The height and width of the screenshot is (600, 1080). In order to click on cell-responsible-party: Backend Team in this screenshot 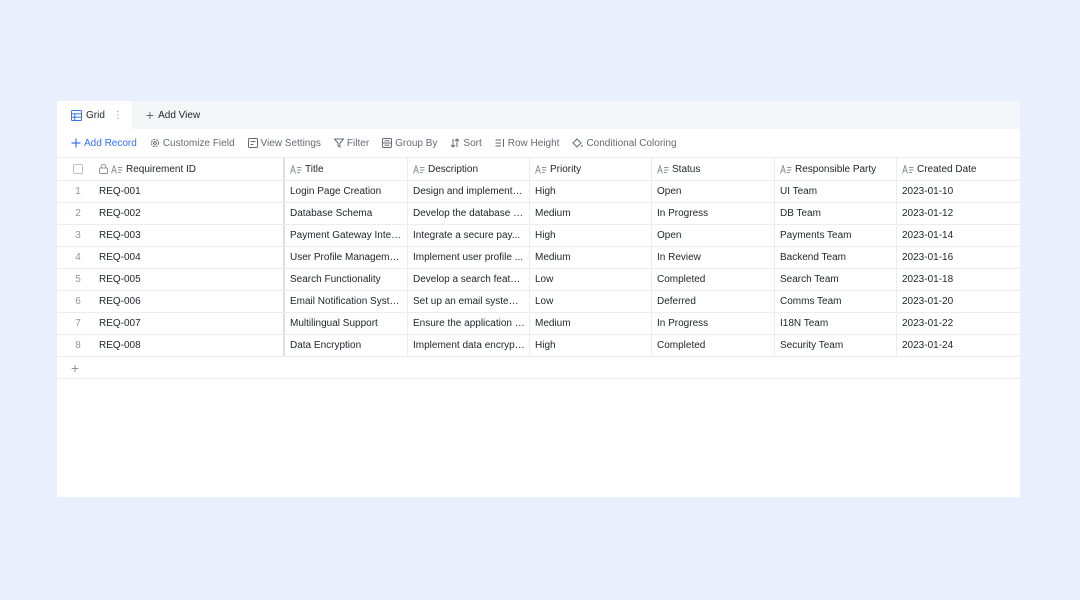, I will do `click(836, 257)`.